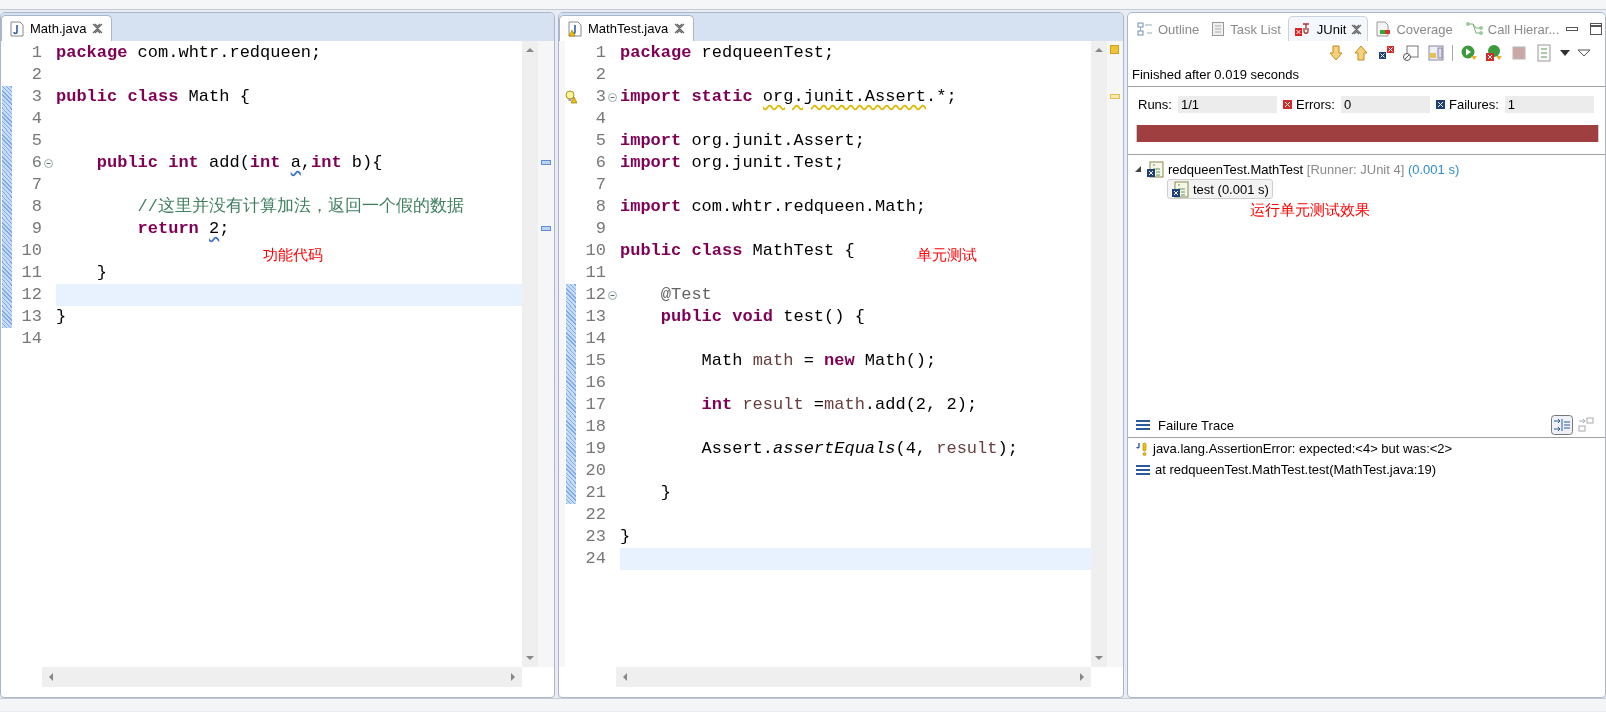  Describe the element at coordinates (1143, 425) in the screenshot. I see `stack-trace-icon` at that location.